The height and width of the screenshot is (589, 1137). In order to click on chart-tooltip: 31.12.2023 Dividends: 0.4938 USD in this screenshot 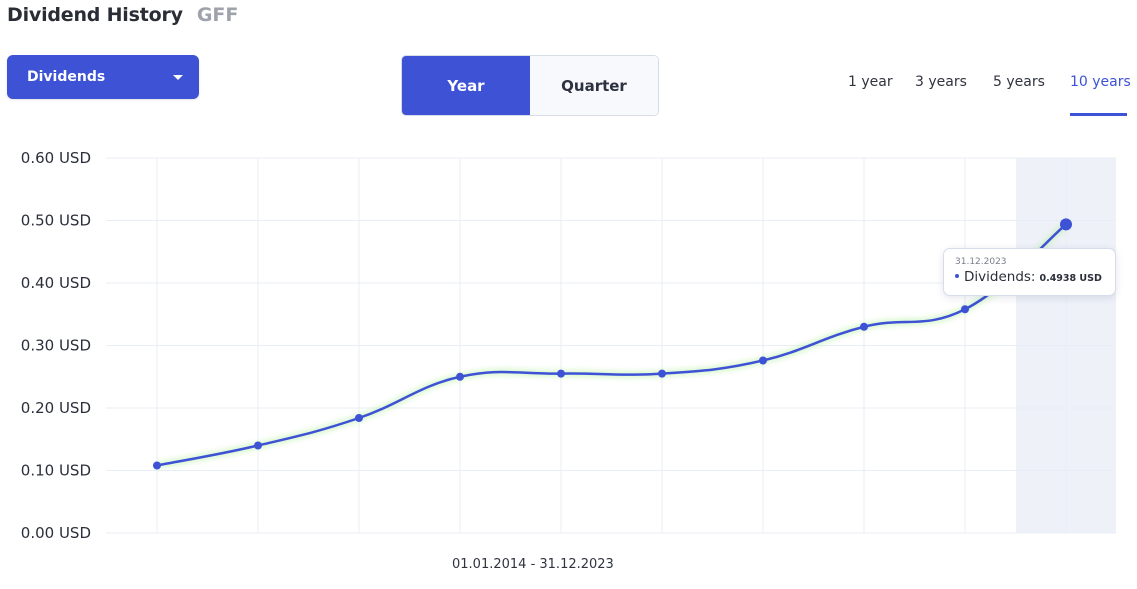, I will do `click(1029, 272)`.